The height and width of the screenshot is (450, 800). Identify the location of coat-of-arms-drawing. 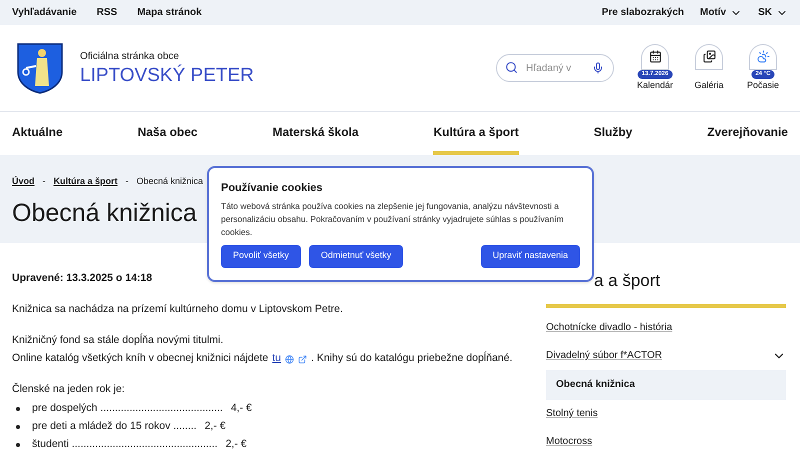
(40, 68).